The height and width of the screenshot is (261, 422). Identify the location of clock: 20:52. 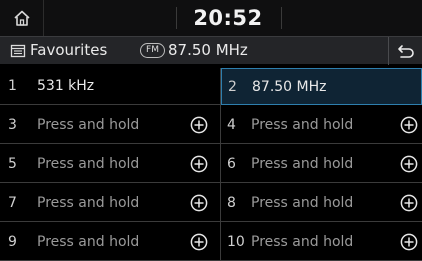
(228, 18).